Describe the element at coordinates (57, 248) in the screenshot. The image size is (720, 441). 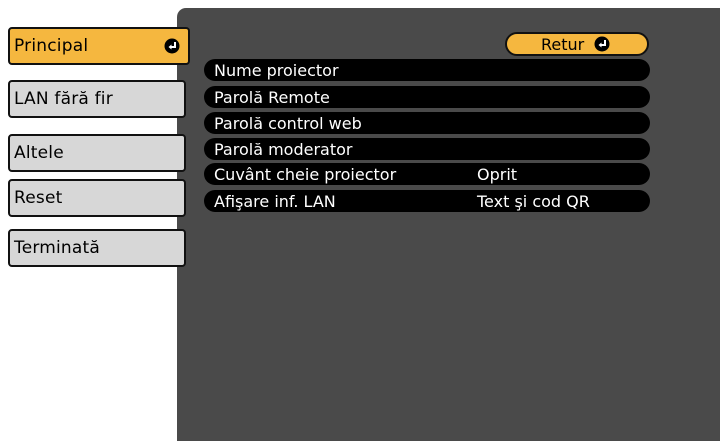
I see `tab-label: Terminată` at that location.